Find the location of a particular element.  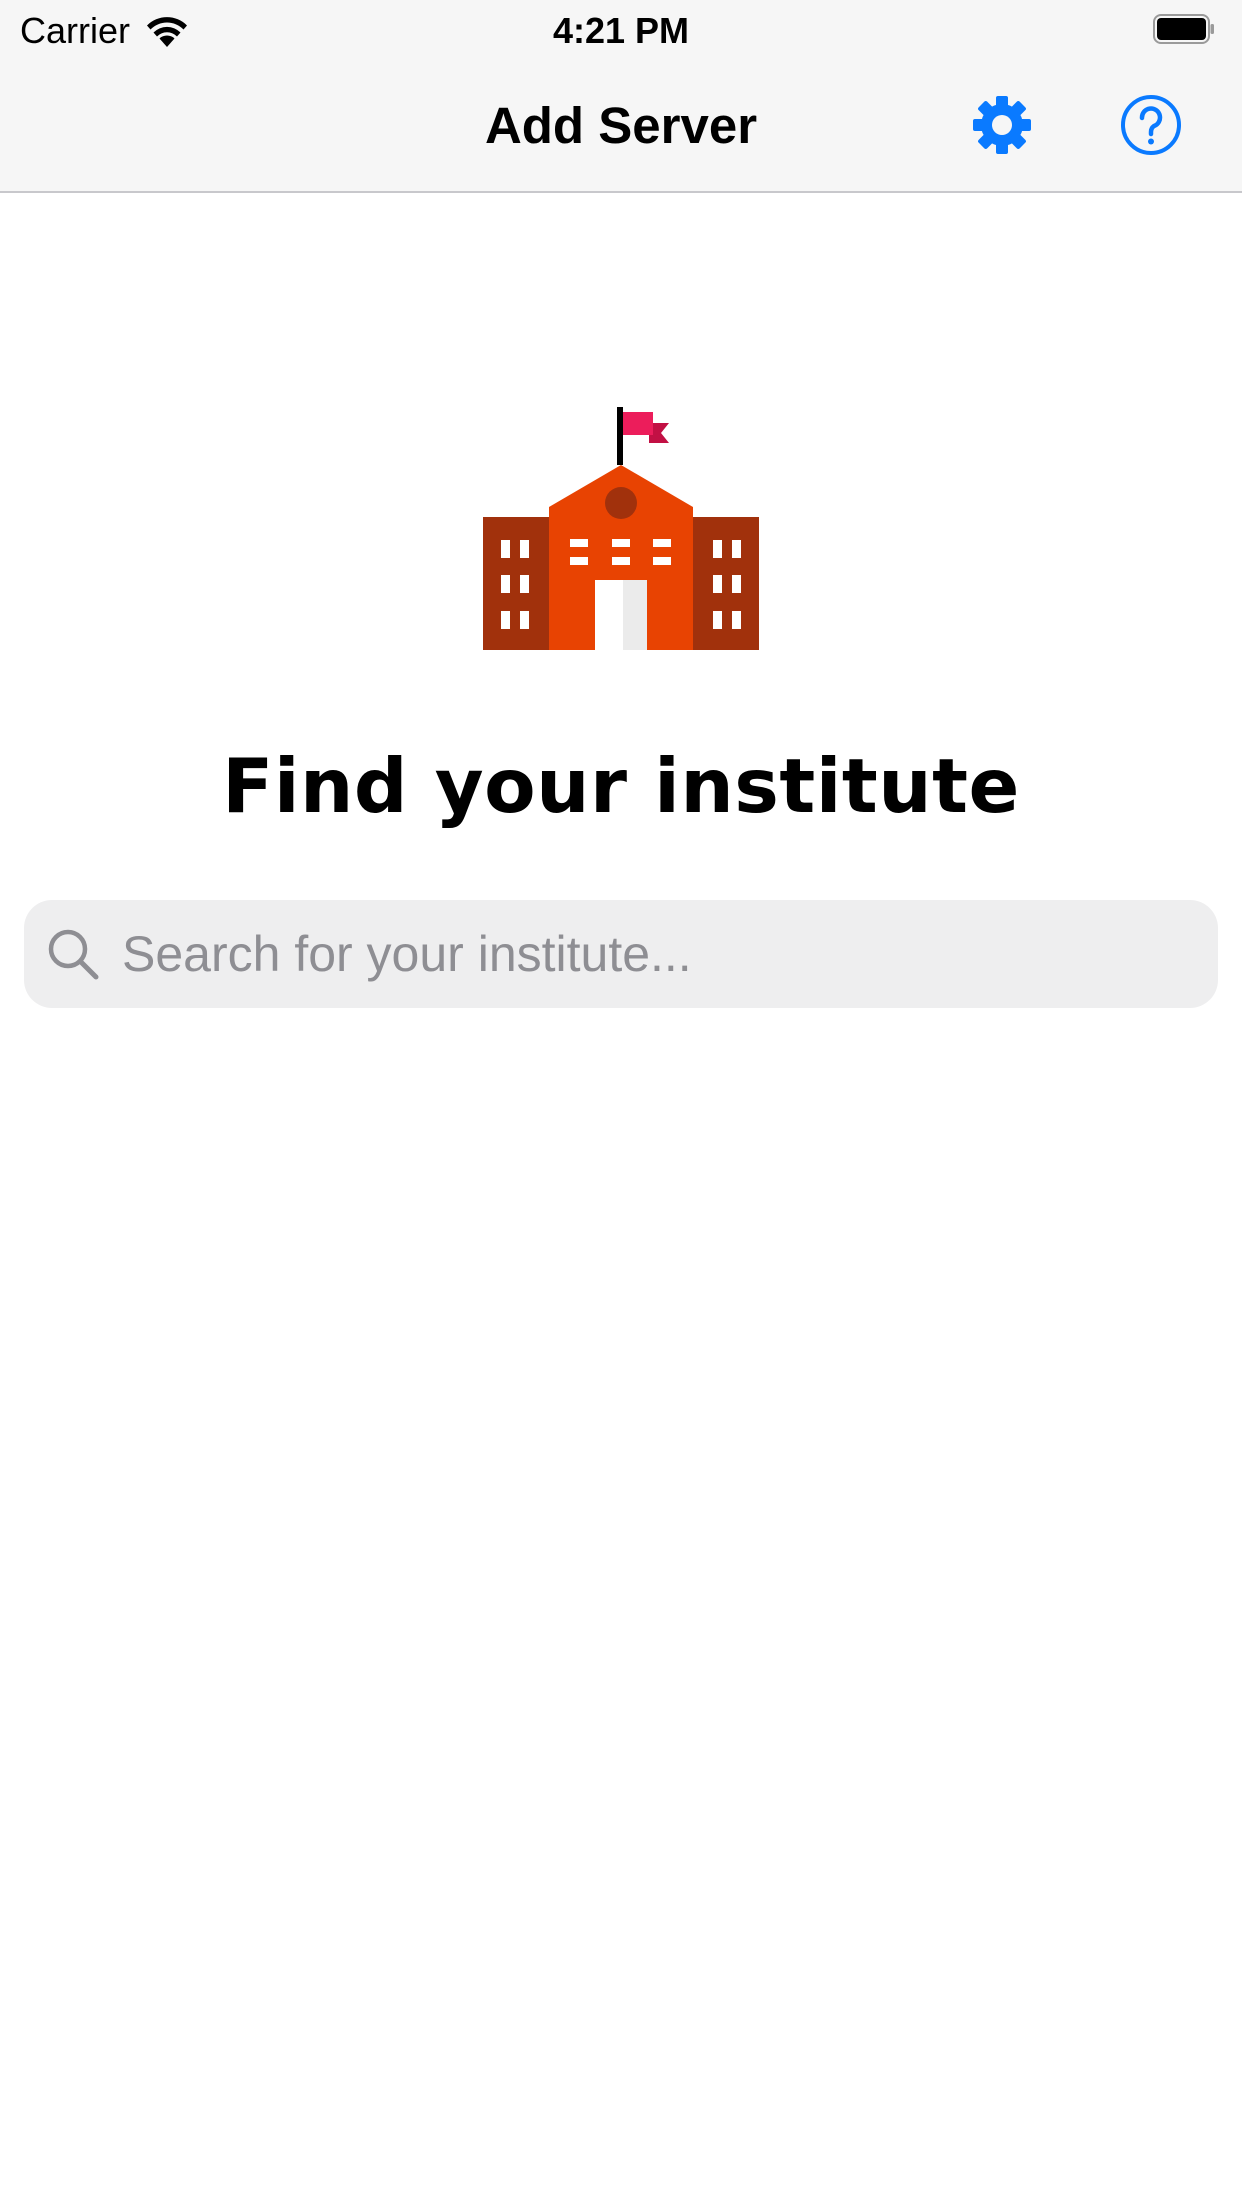

search-icon is located at coordinates (73, 954).